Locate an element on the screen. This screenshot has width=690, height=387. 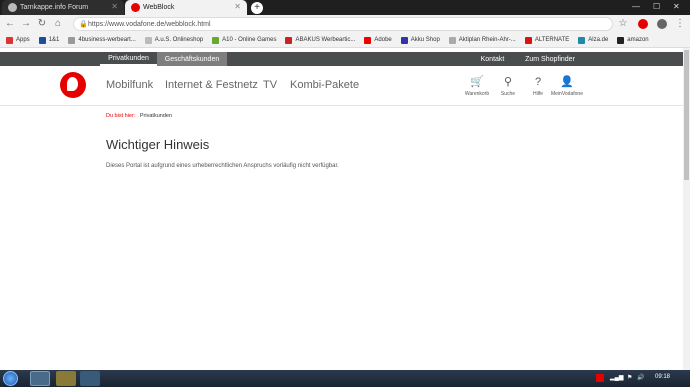
tray-flag-icon: ⚑ is located at coordinates (629, 377).